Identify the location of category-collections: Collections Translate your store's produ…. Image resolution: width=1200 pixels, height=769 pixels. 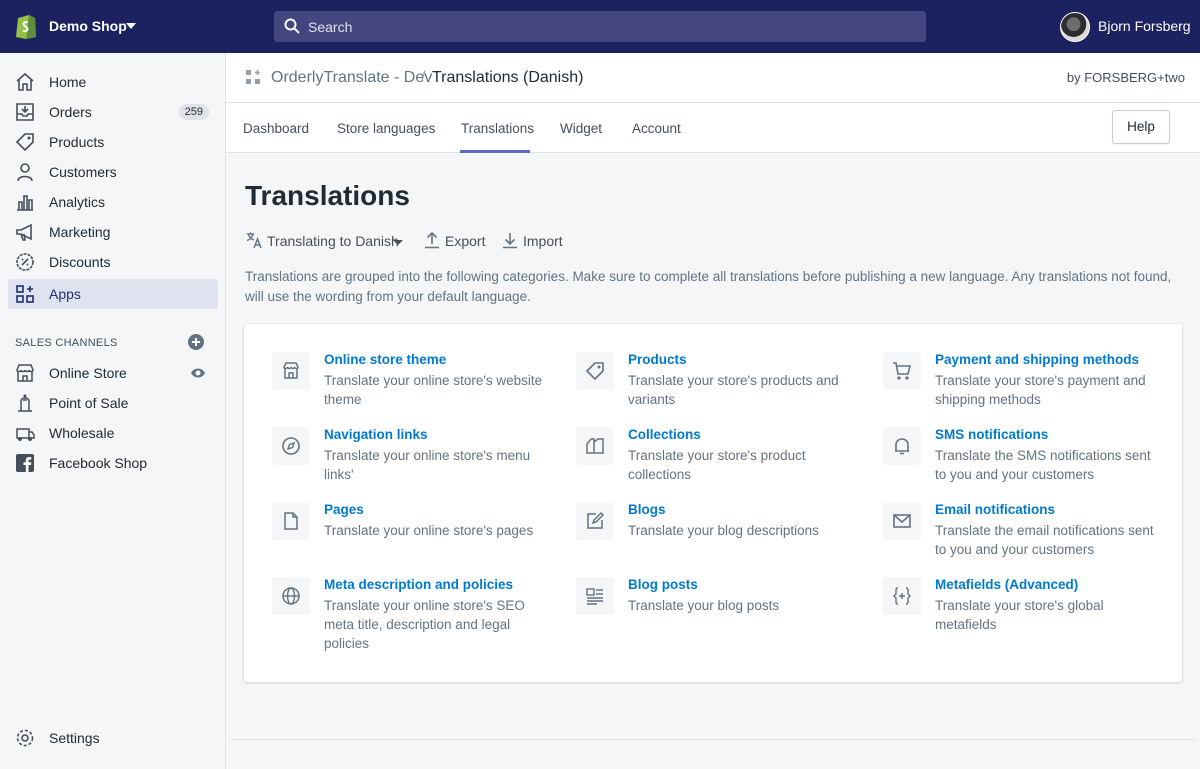
(721, 462).